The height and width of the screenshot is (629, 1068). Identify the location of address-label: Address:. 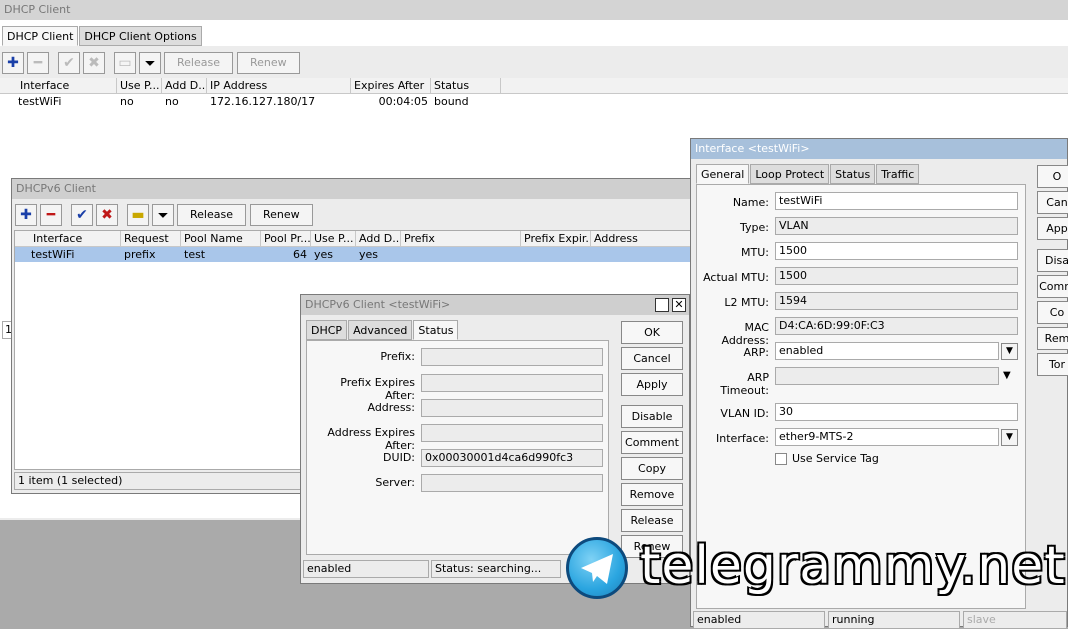
(391, 407).